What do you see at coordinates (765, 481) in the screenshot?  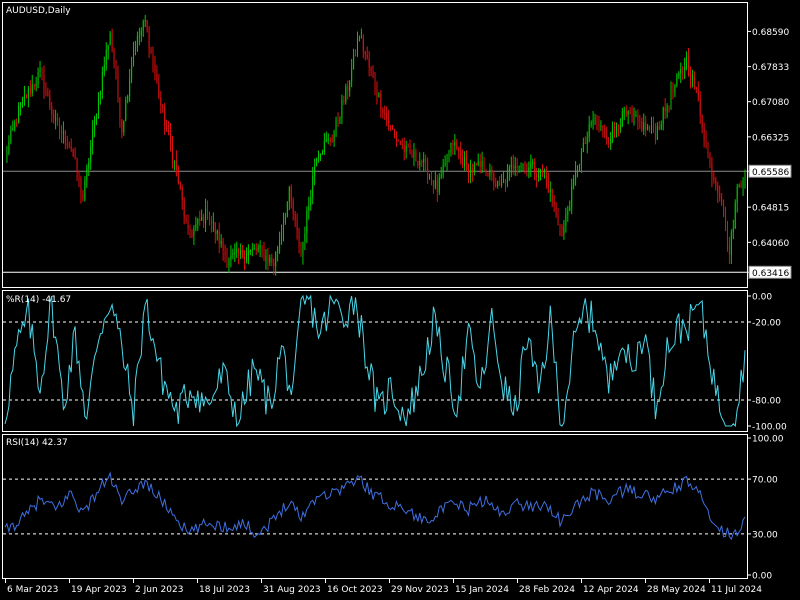 I see `rsi-tick-label: 70.00` at bounding box center [765, 481].